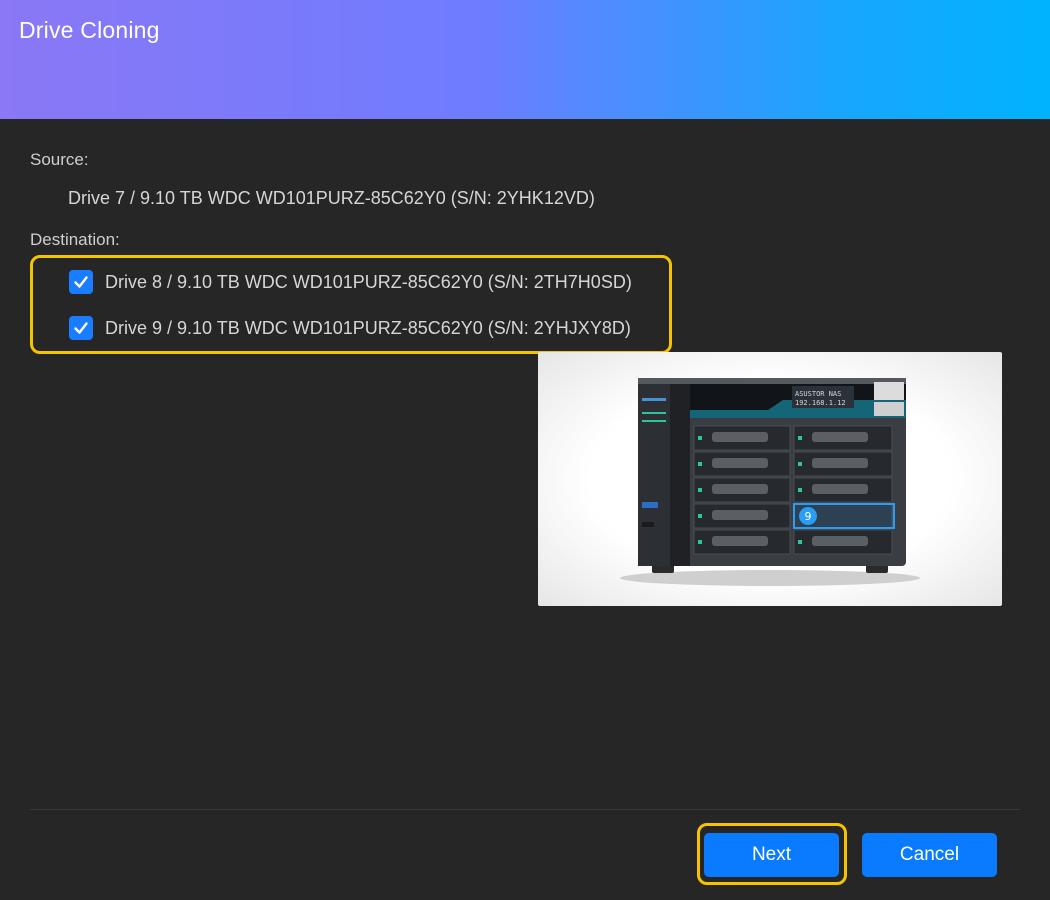  I want to click on destination-label: Destination:, so click(75, 239).